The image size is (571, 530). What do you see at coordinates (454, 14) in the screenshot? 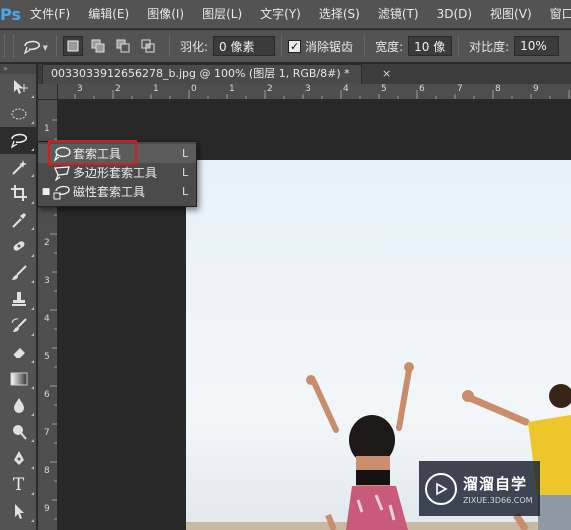
I see `menu-3d: 3D(D)` at bounding box center [454, 14].